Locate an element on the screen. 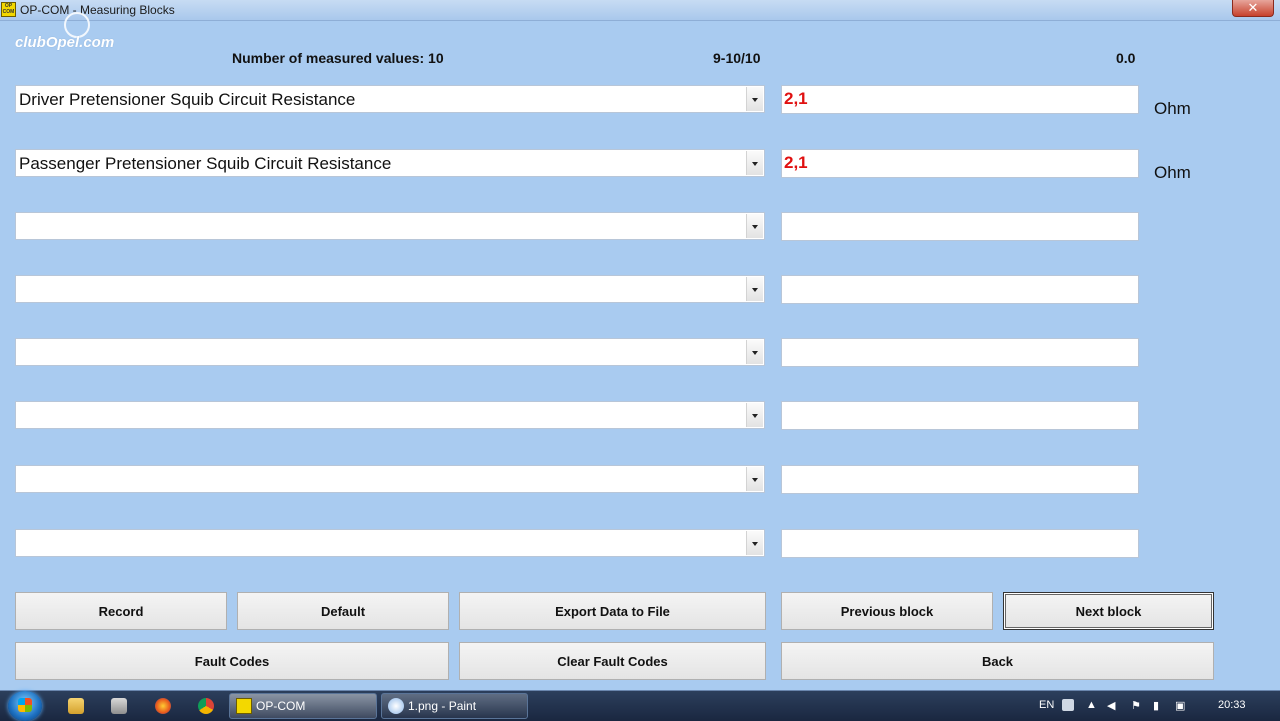  device-icon: ▣ is located at coordinates (1181, 705).